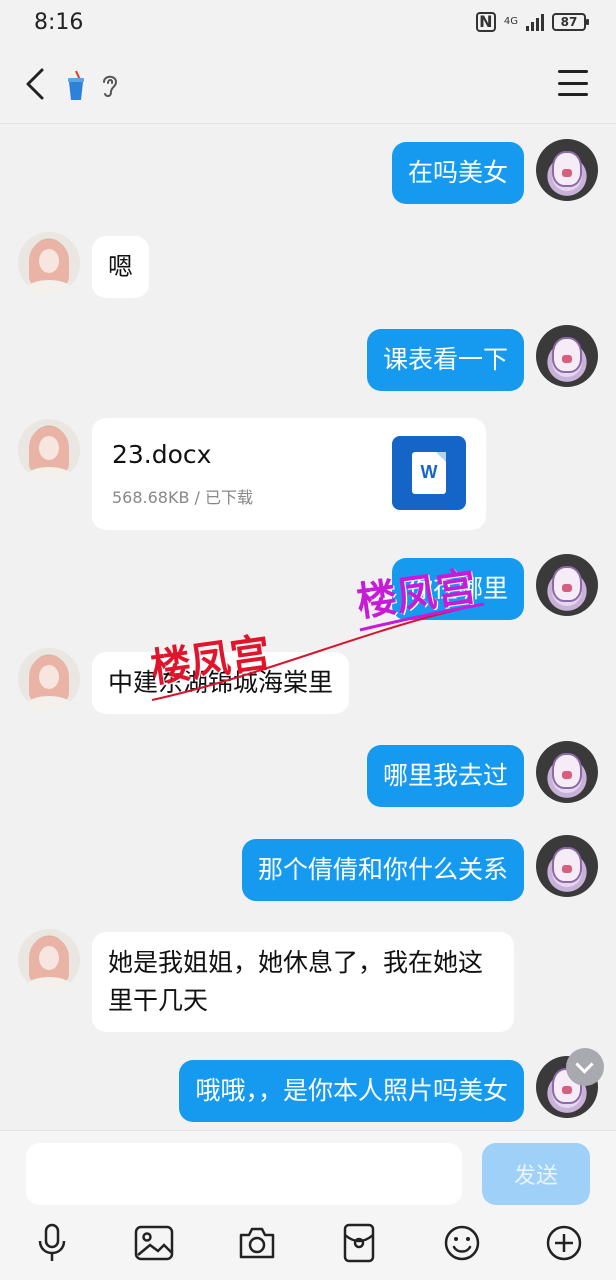 The image size is (616, 1280). I want to click on network-type: 4G, so click(510, 21).